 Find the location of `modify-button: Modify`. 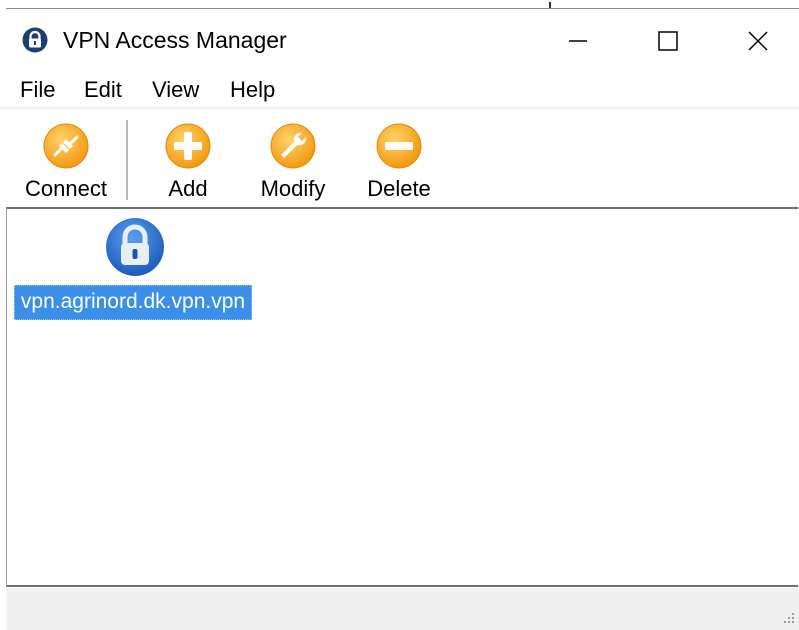

modify-button: Modify is located at coordinates (293, 158).